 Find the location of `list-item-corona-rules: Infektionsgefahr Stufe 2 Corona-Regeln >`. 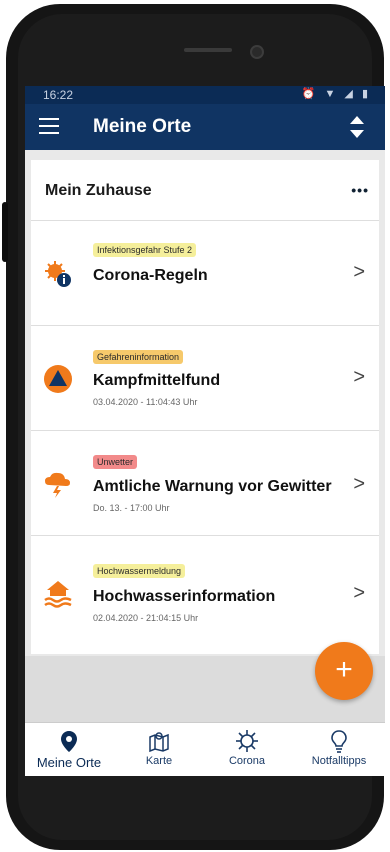

list-item-corona-rules: Infektionsgefahr Stufe 2 Corona-Regeln > is located at coordinates (205, 273).